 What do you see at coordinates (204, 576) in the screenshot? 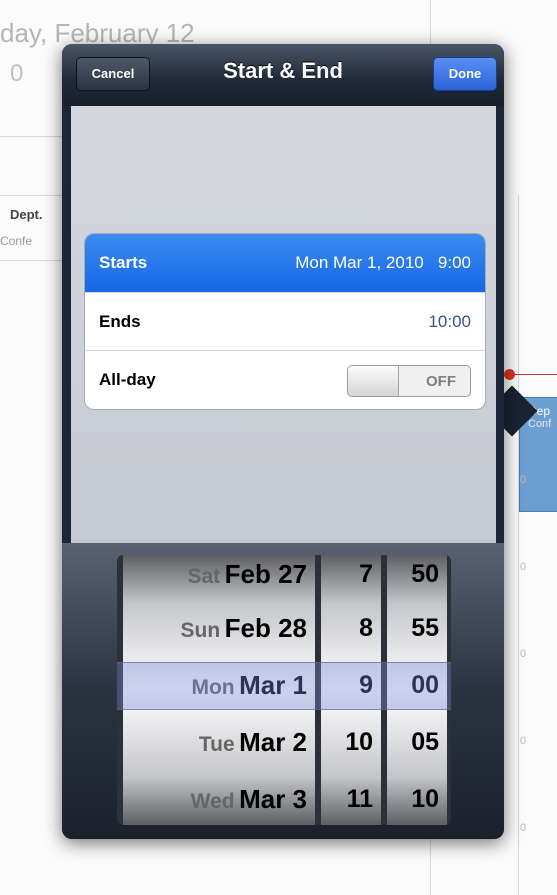
I see `date-dow: Sat` at bounding box center [204, 576].